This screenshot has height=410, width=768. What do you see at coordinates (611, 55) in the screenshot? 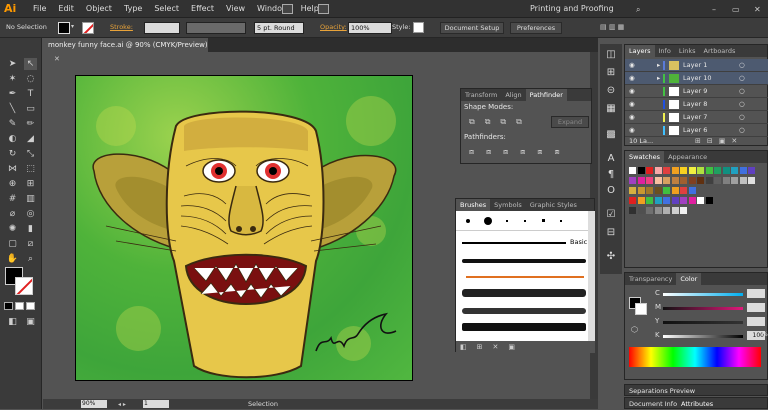
I see `layers-panel-icon: ◫` at bounding box center [611, 55].